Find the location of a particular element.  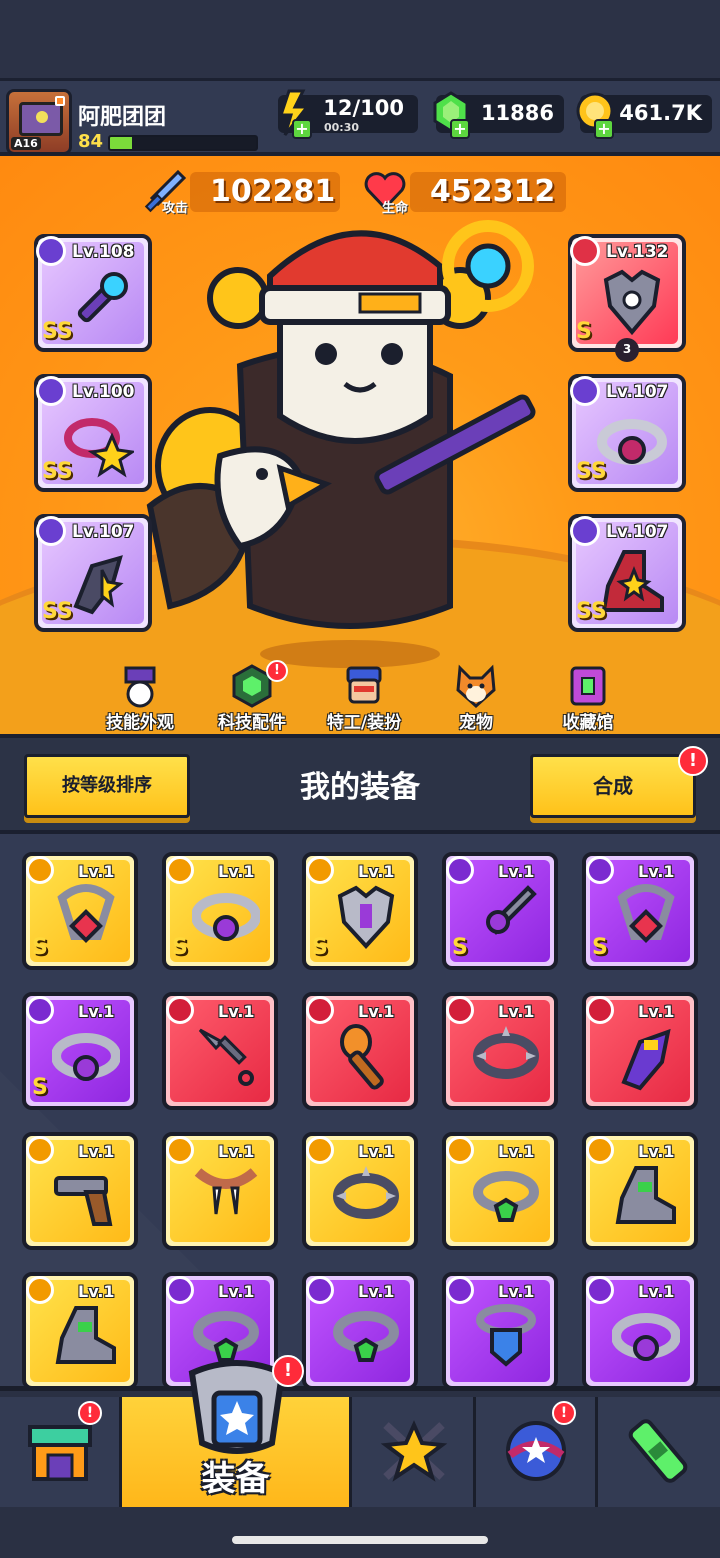

menu-agent: 特工/装扮 is located at coordinates (364, 695).